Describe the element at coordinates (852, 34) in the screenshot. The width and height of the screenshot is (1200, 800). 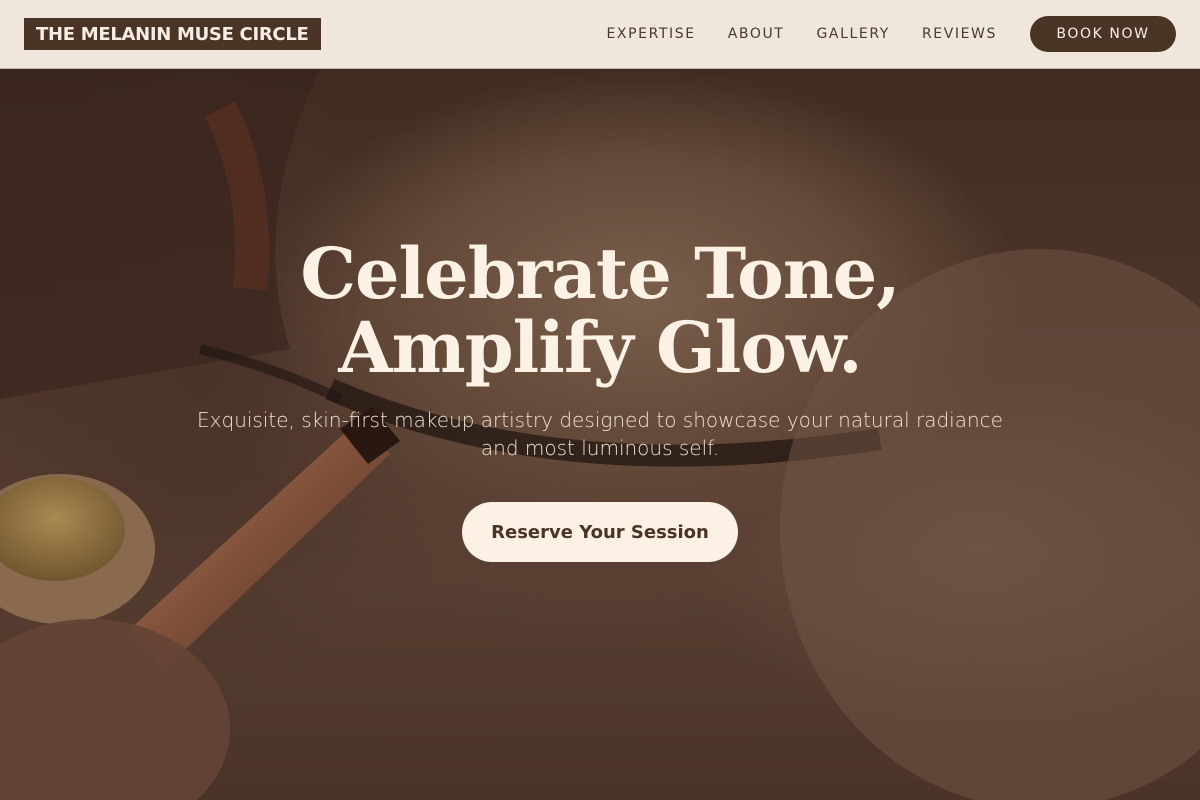
I see `nav-link-gallery: GALLERY` at that location.